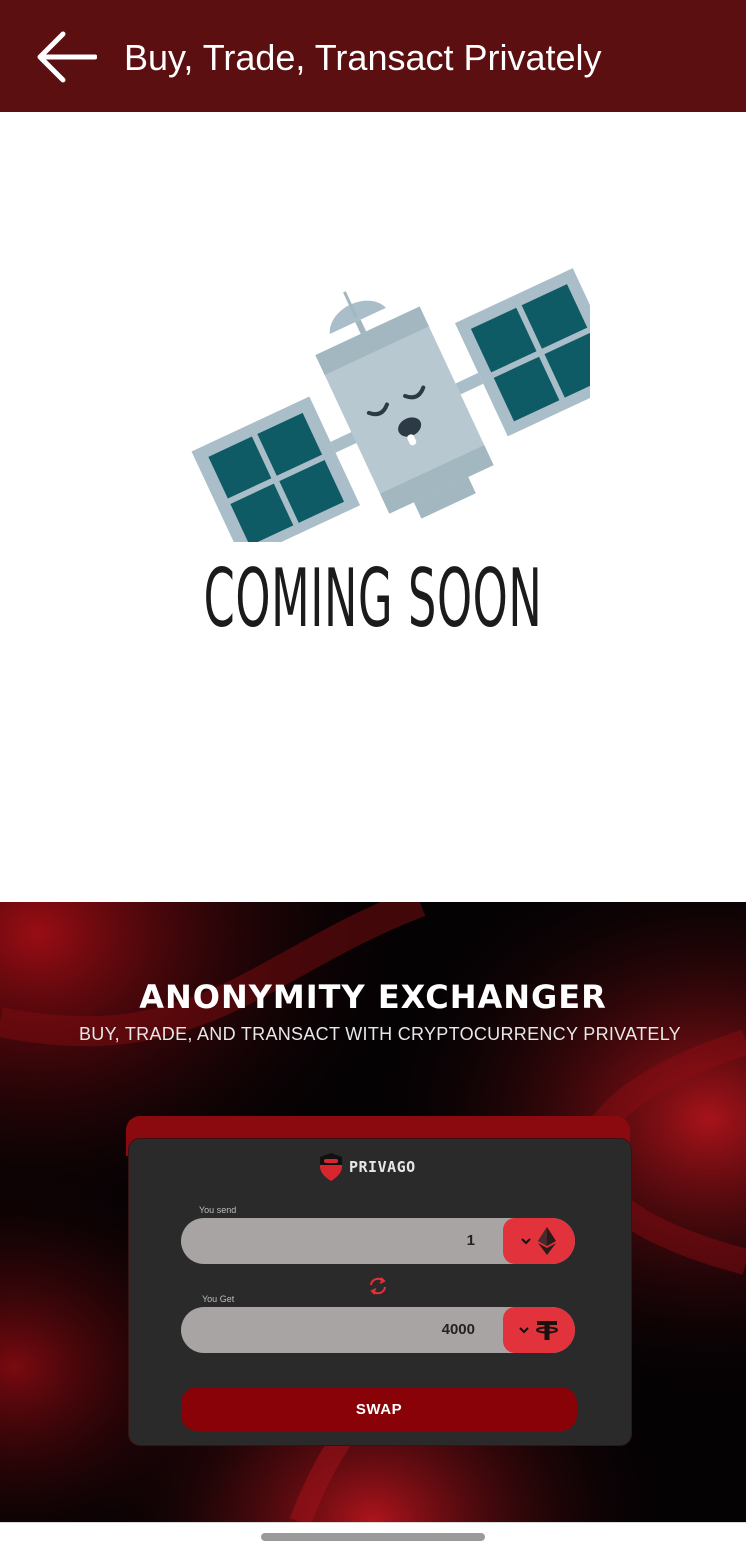 Image resolution: width=746 pixels, height=1552 pixels. I want to click on page-title: Buy, Trade, Transact Privately, so click(363, 57).